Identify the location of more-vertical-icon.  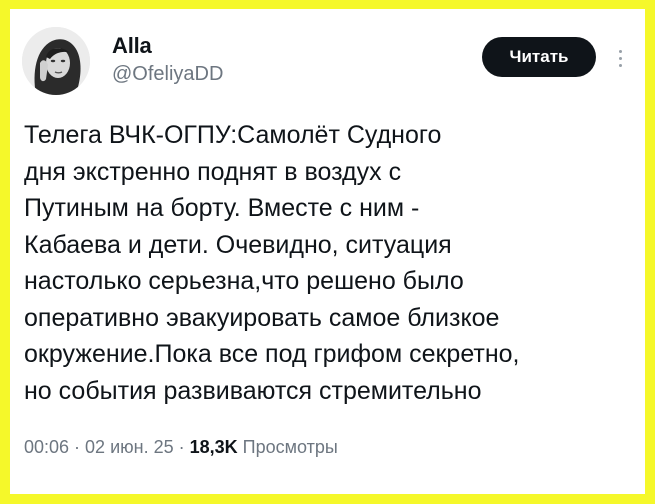
(620, 58).